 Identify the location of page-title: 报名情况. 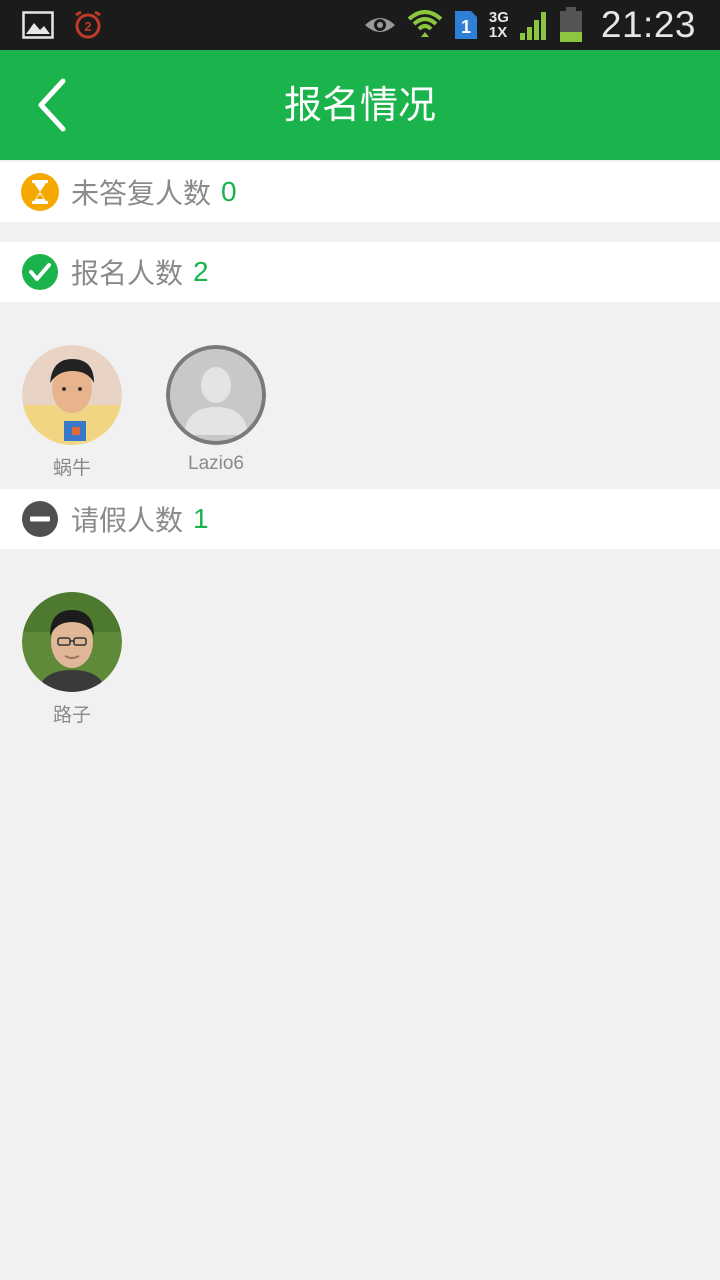
(359, 105).